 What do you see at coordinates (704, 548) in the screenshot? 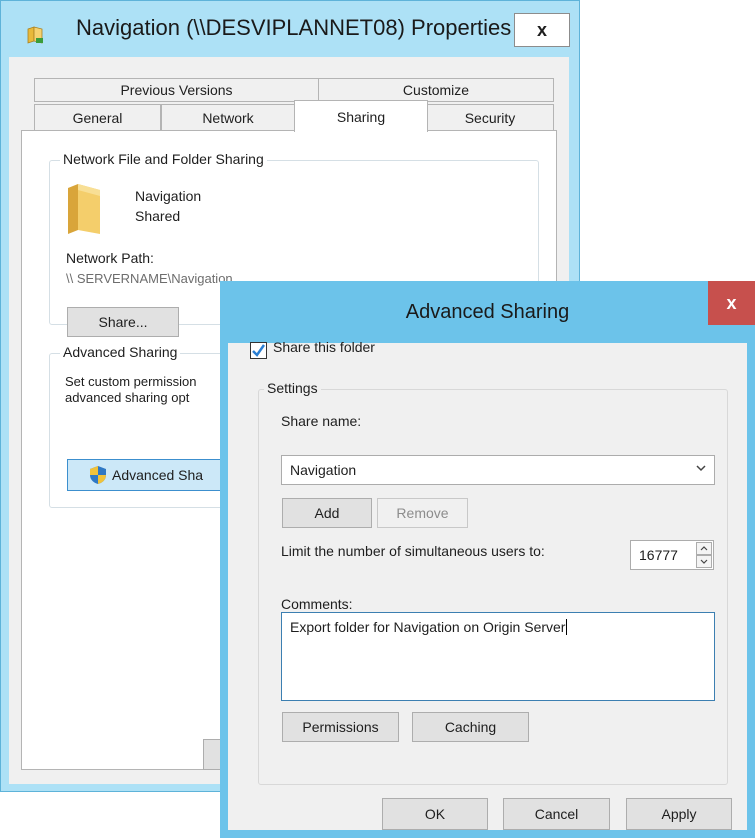
I see `stepper-up-icon` at bounding box center [704, 548].